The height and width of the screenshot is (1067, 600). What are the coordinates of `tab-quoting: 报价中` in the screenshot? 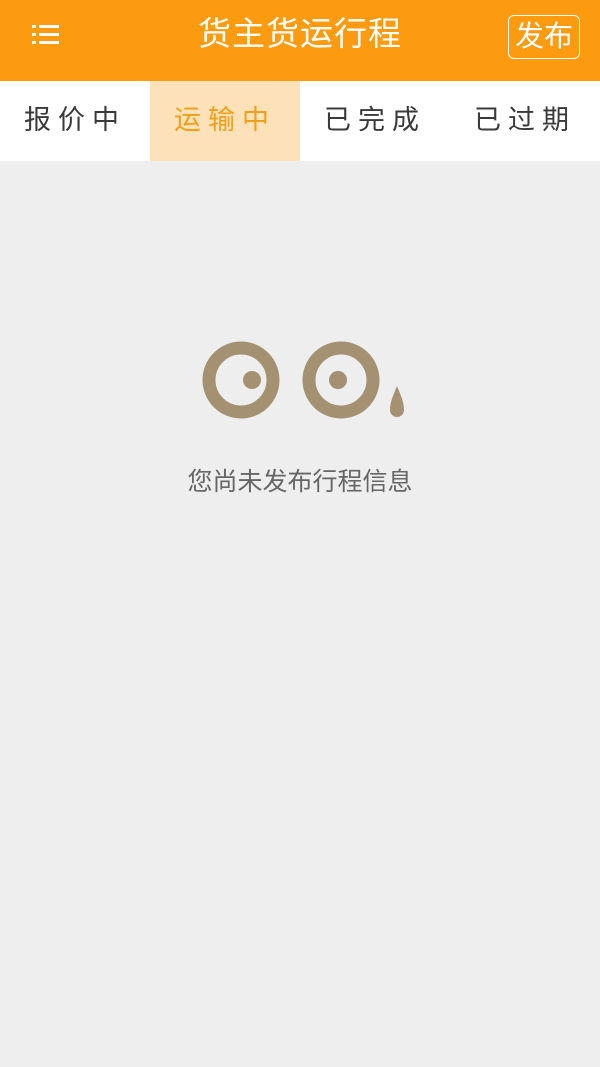 It's located at (75, 121).